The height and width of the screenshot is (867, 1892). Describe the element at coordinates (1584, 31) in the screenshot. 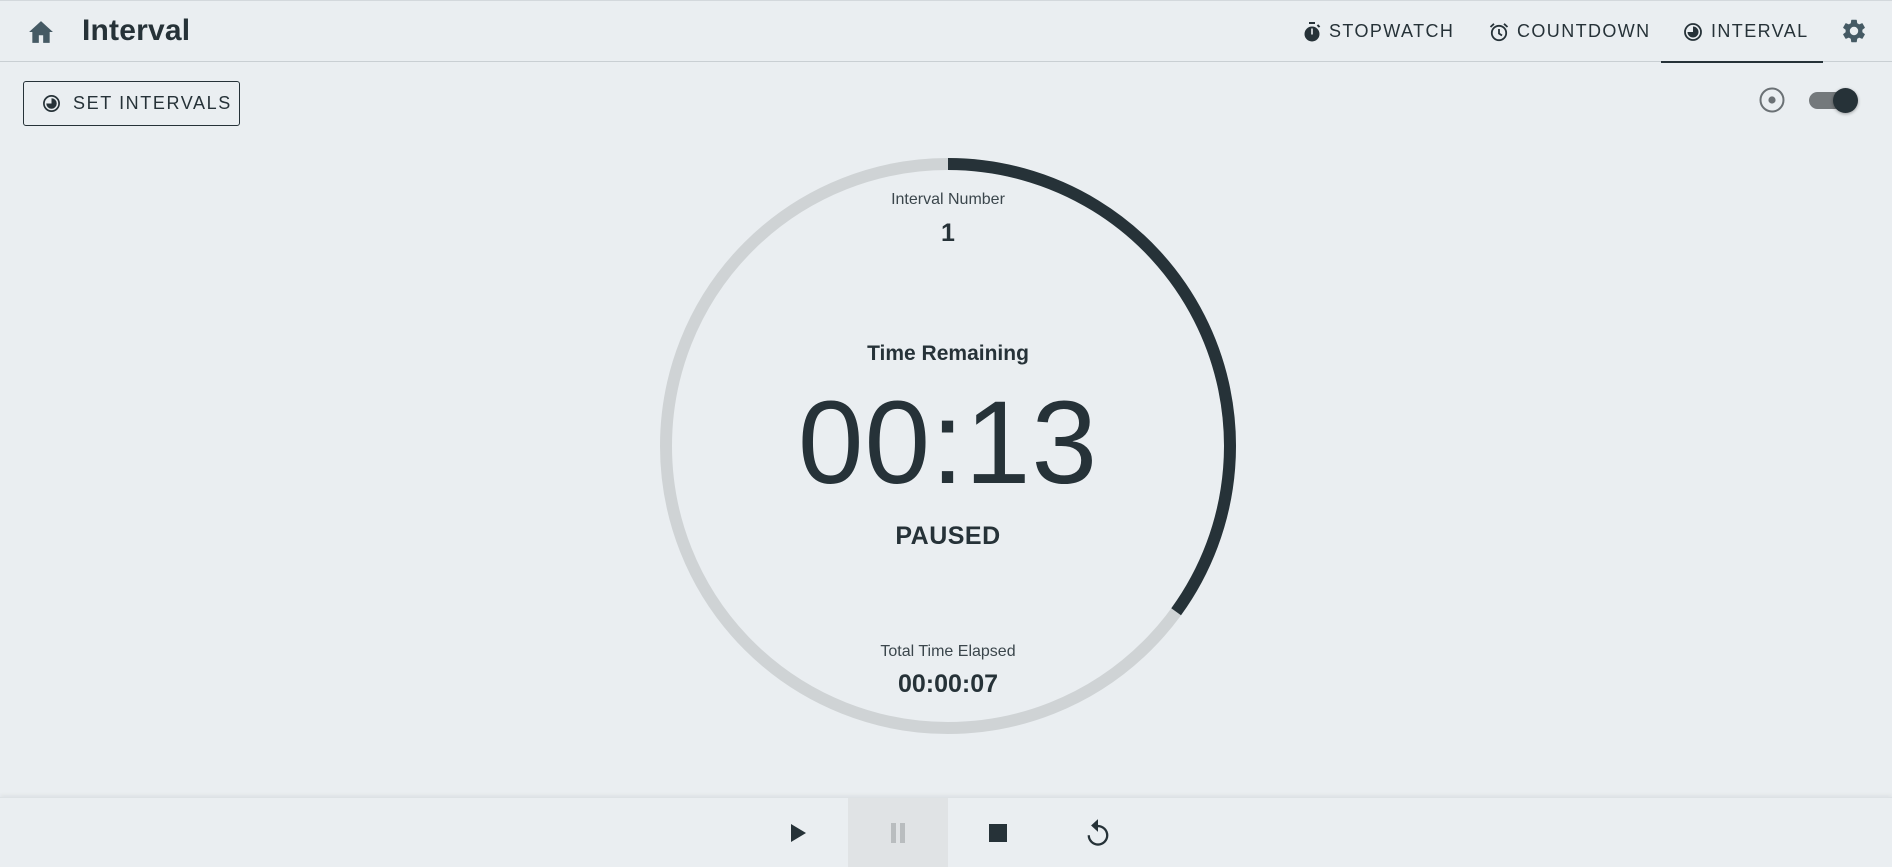

I see `tab-countdown-label: COUNTDOWN` at that location.